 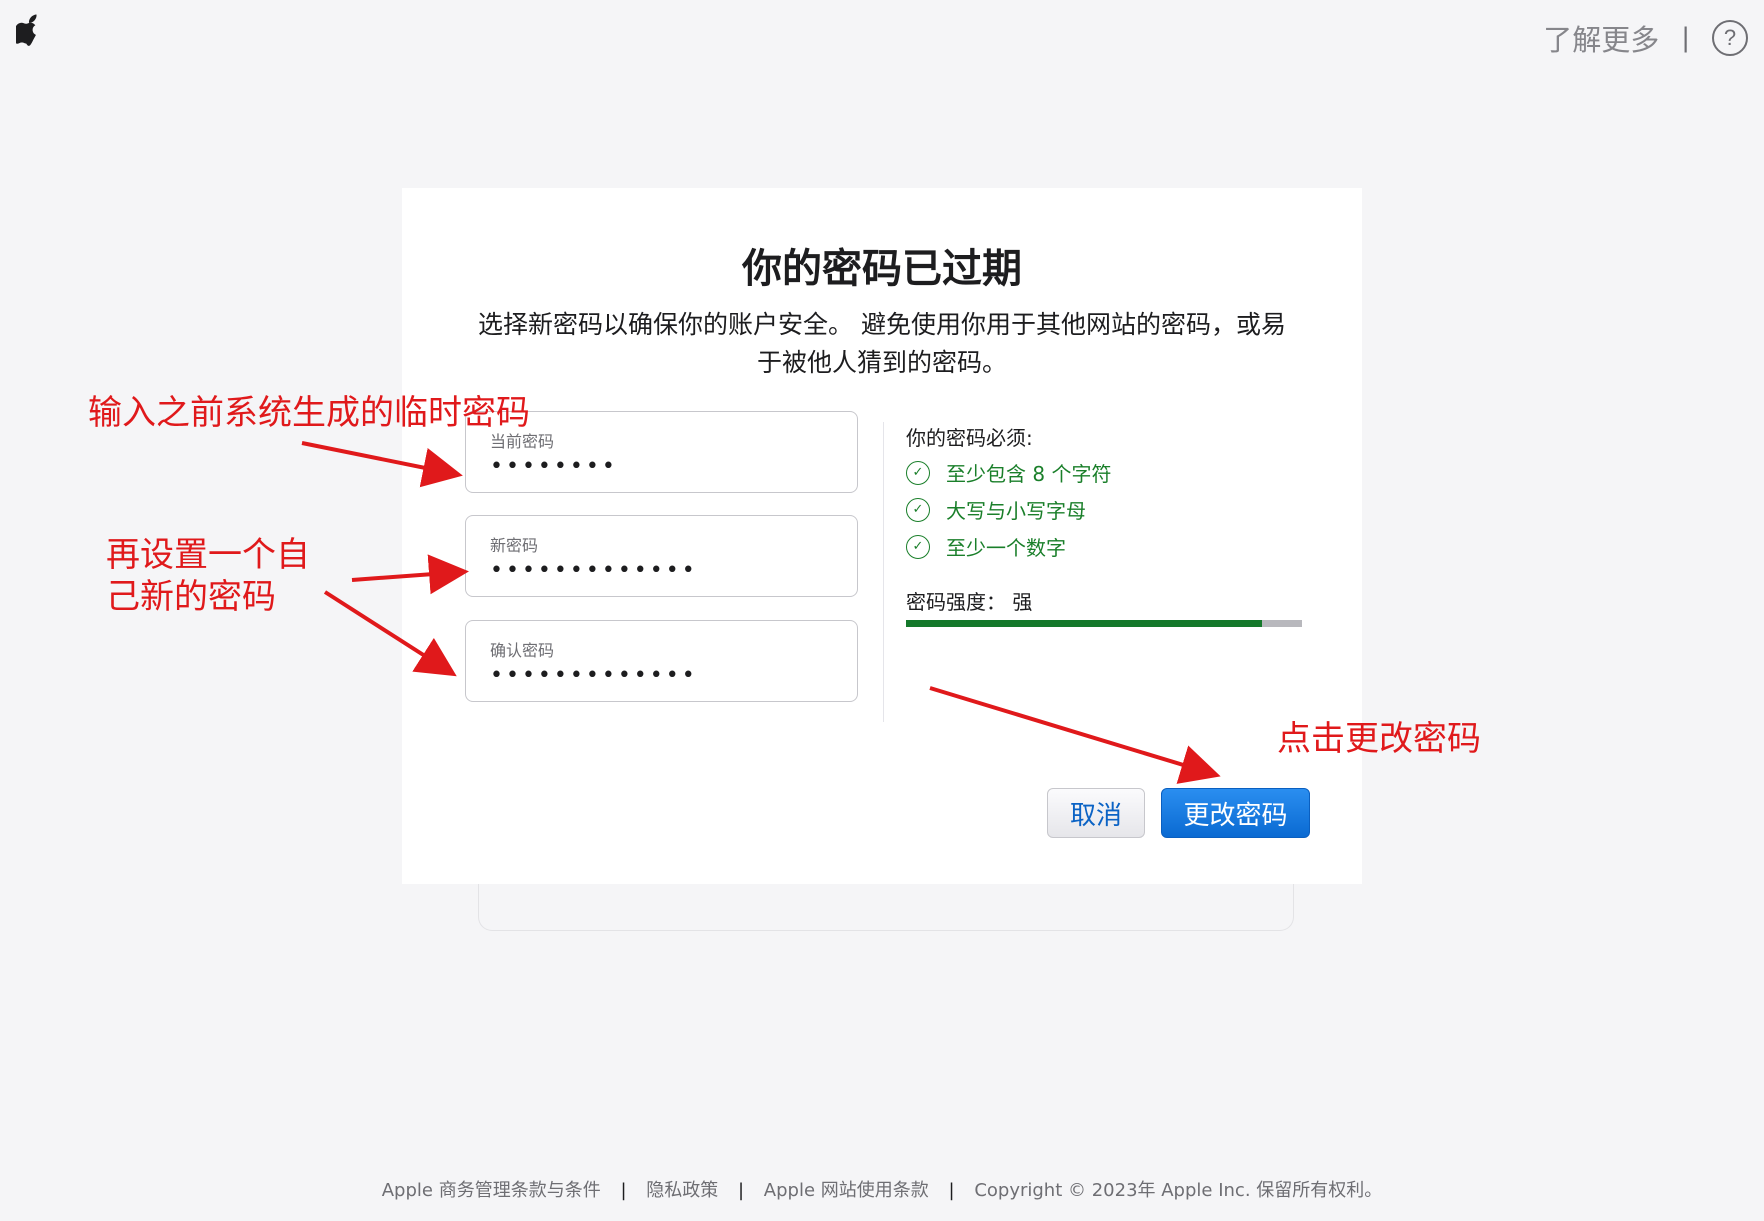 I want to click on top-right-links: 了解更多 | ?, so click(x=1645, y=38).